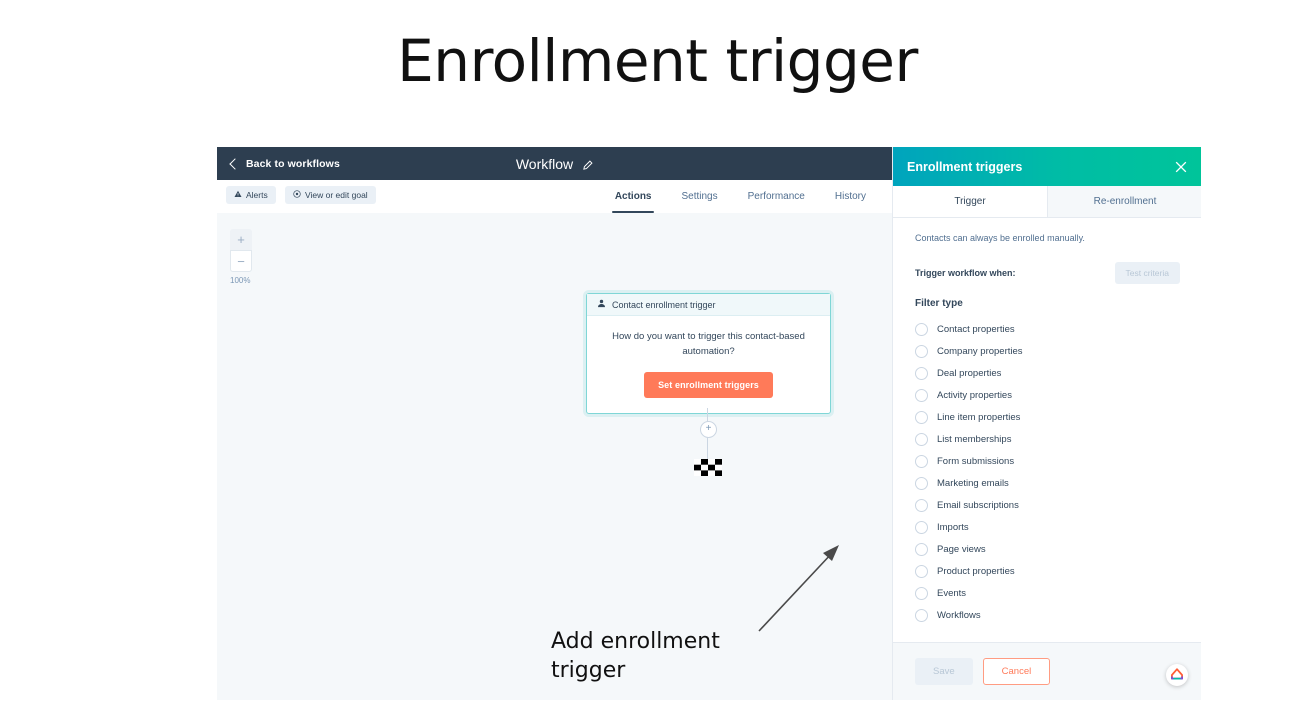 Image resolution: width=1315 pixels, height=721 pixels. I want to click on filter-option-row: Email subscriptions, so click(1047, 505).